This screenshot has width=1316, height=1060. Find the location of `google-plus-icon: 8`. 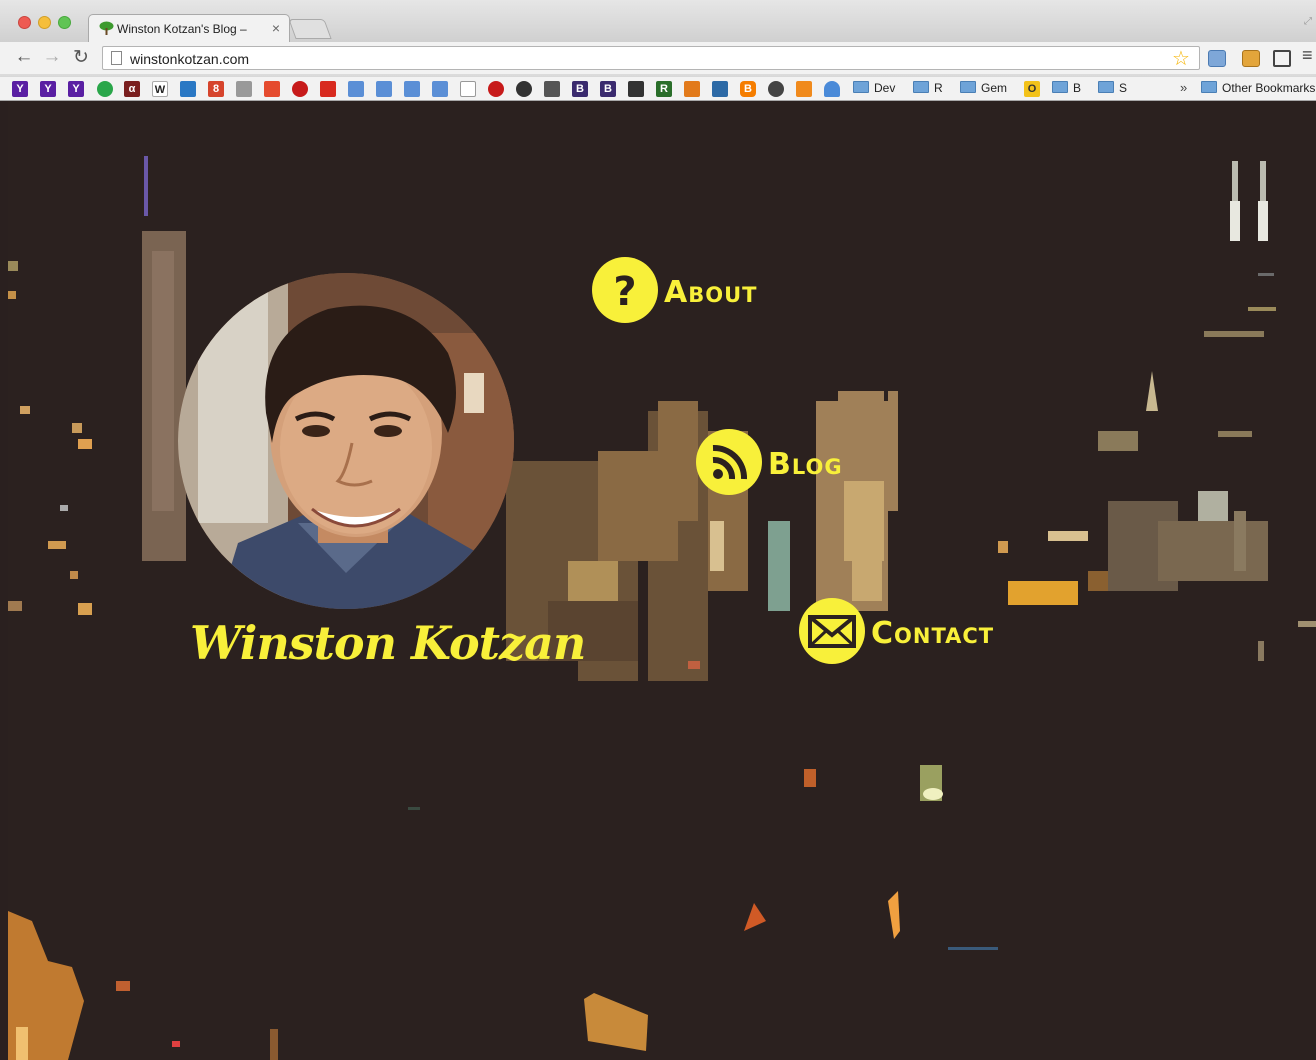

google-plus-icon: 8 is located at coordinates (216, 89).